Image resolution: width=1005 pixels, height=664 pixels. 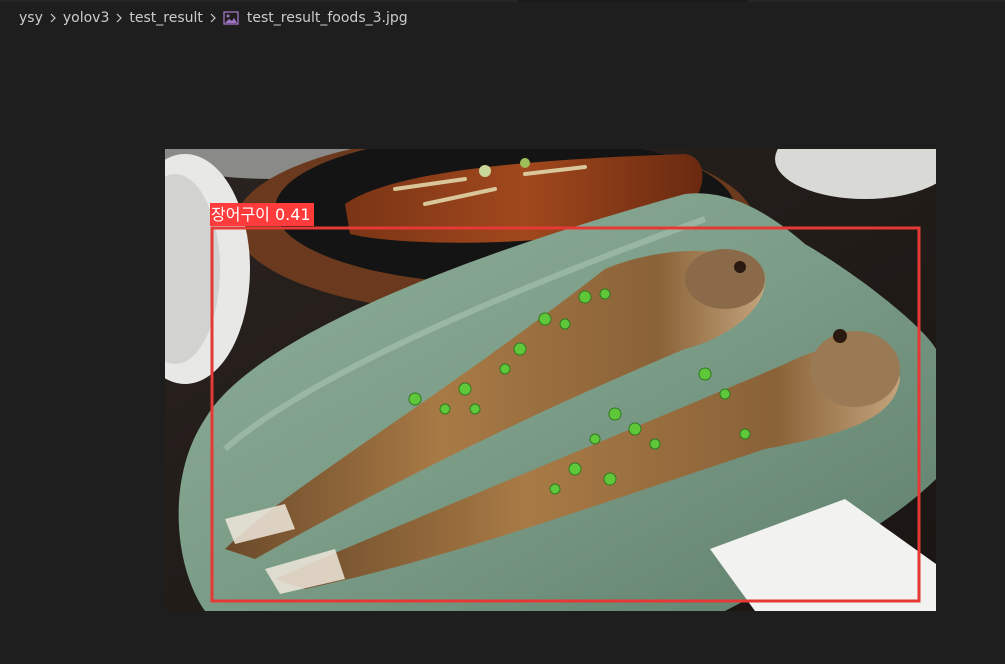 What do you see at coordinates (231, 18) in the screenshot?
I see `image-file-icon` at bounding box center [231, 18].